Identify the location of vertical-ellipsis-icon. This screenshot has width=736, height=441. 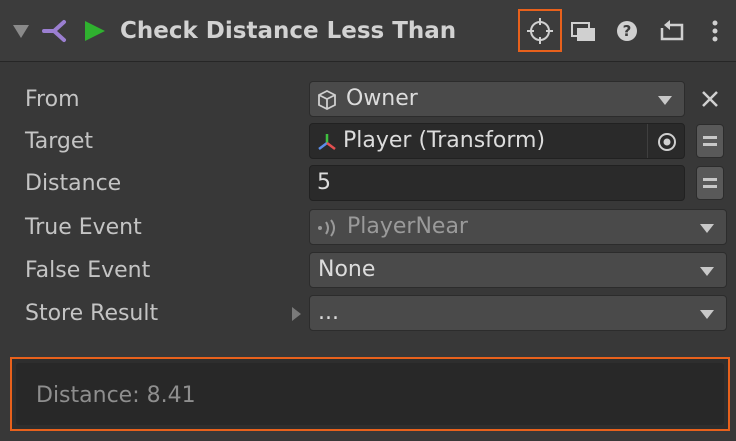
(715, 30).